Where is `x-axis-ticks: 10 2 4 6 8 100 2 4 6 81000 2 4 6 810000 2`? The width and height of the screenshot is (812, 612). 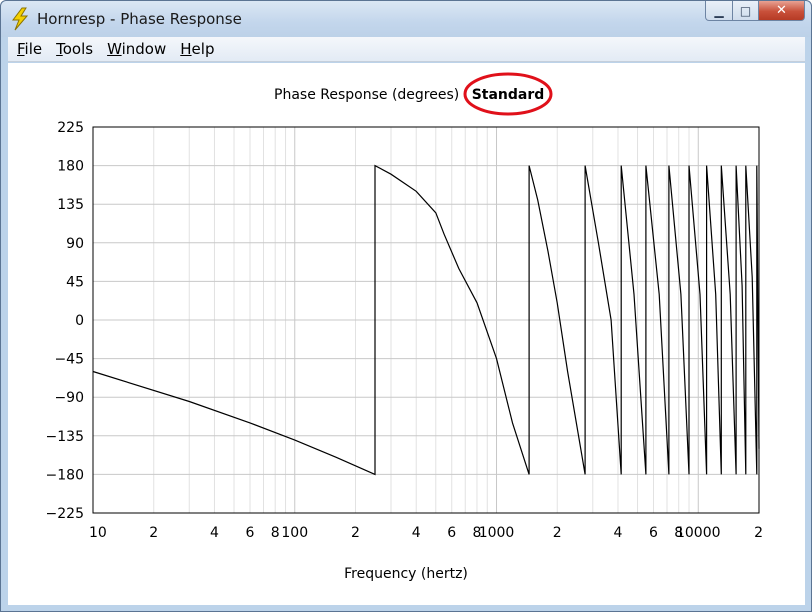 x-axis-ticks: 10 2 4 6 8 100 2 4 6 81000 2 4 6 810000 2 is located at coordinates (426, 533).